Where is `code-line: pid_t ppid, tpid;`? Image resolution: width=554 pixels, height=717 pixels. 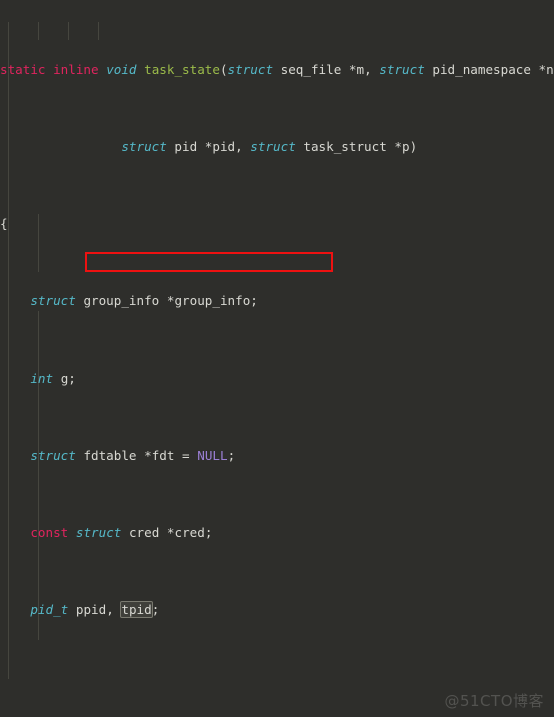
code-line: pid_t ppid, tpid; is located at coordinates (95, 610).